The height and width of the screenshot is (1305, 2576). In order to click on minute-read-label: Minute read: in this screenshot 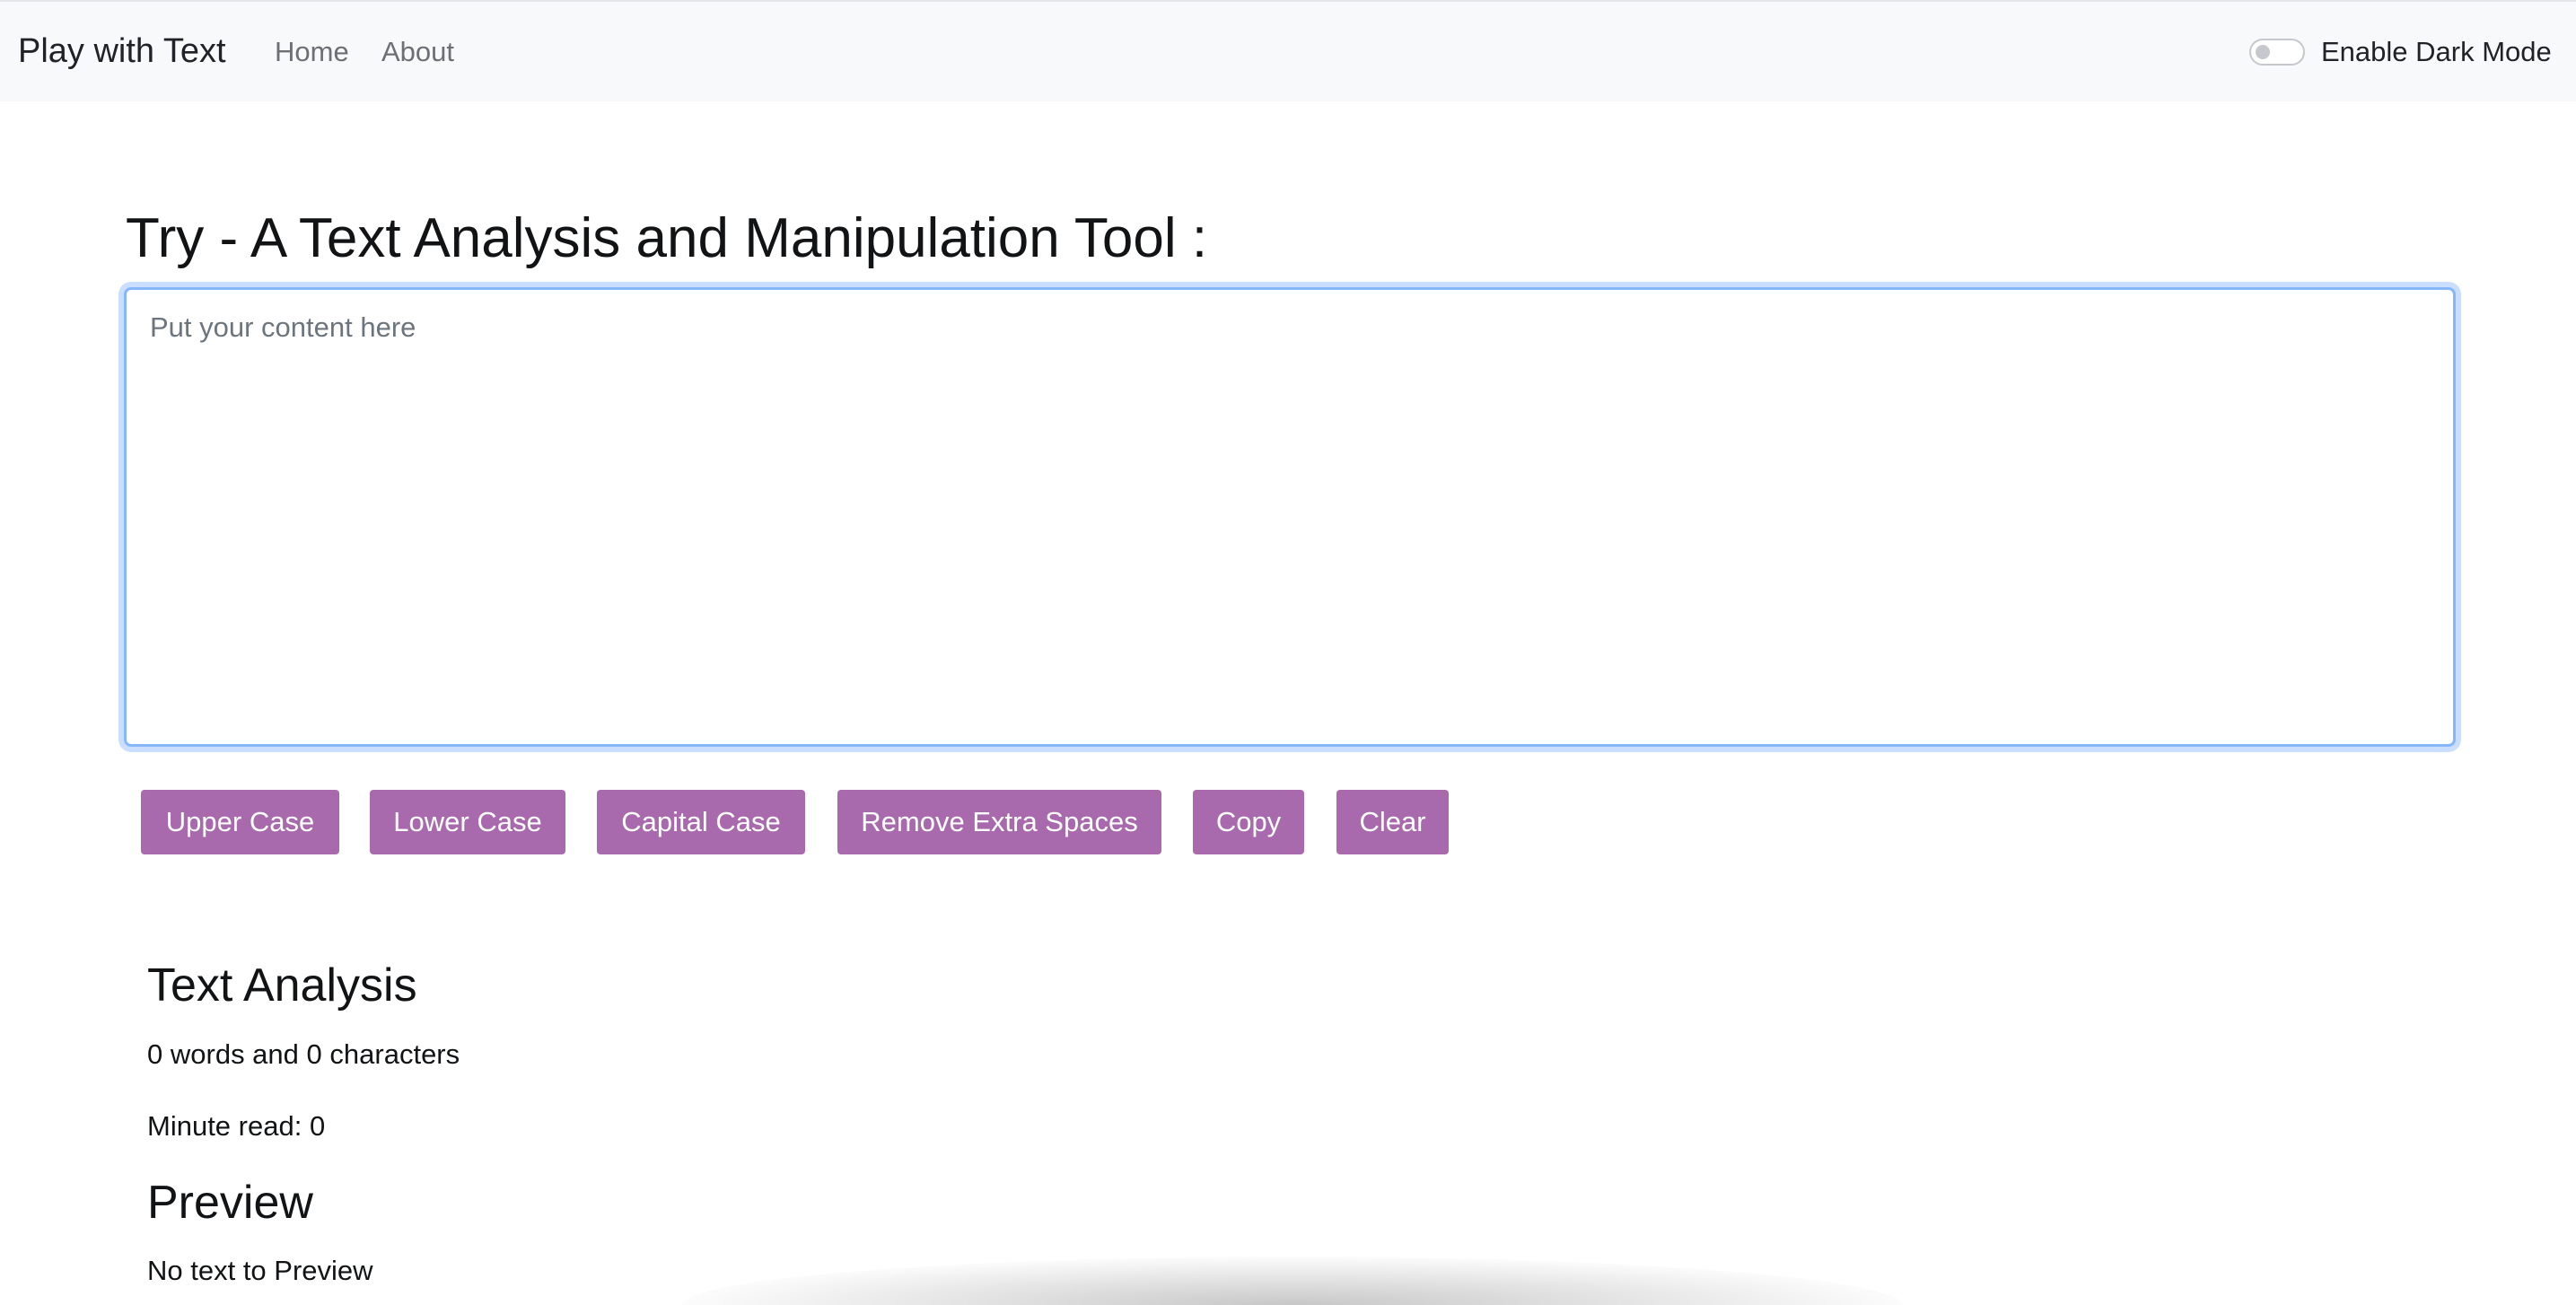, I will do `click(224, 1126)`.